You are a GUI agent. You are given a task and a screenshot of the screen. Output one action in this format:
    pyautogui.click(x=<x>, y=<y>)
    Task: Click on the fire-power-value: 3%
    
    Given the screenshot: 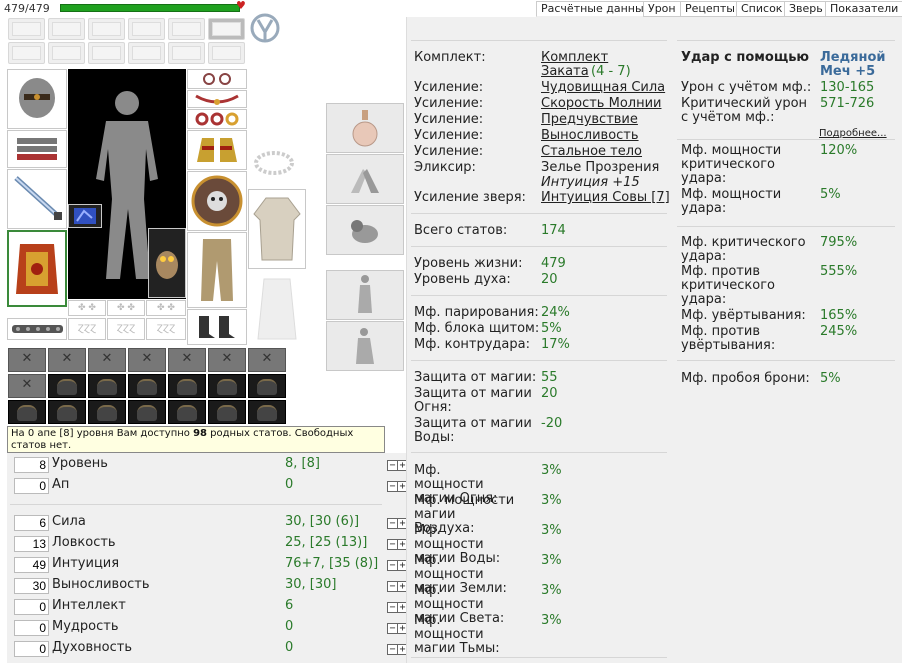 What is the action you would take?
    pyautogui.click(x=551, y=470)
    